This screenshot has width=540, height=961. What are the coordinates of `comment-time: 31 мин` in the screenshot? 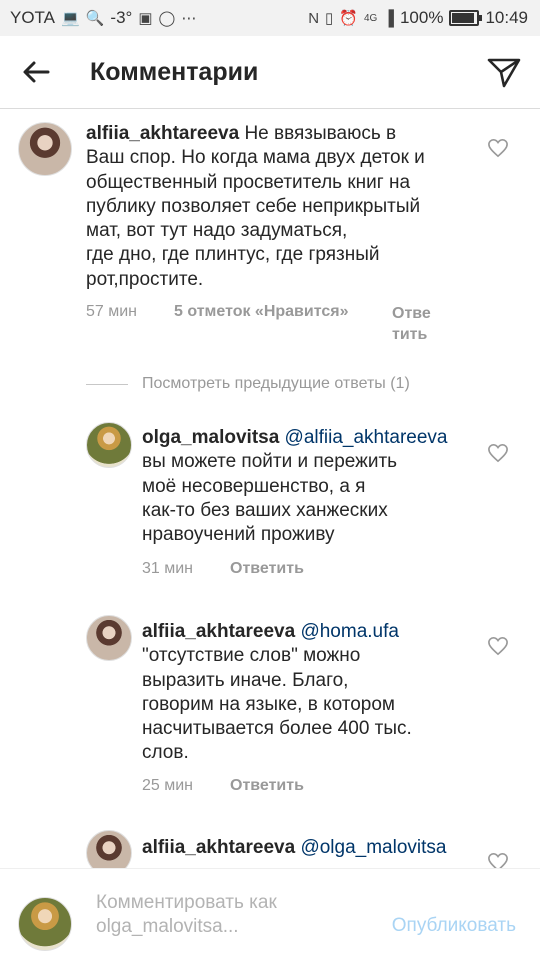 It's located at (168, 568).